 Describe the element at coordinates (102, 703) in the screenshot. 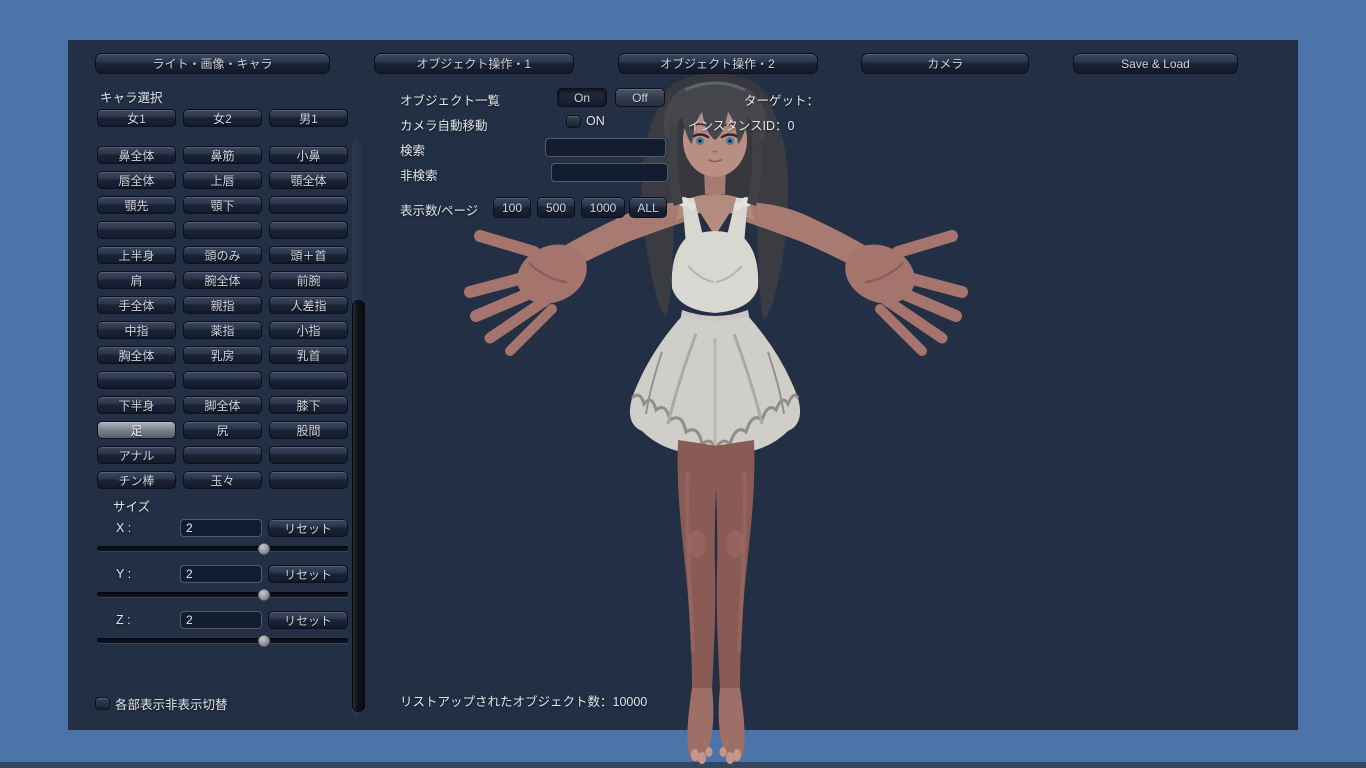

I see `visibility-toggle-checkbox` at that location.